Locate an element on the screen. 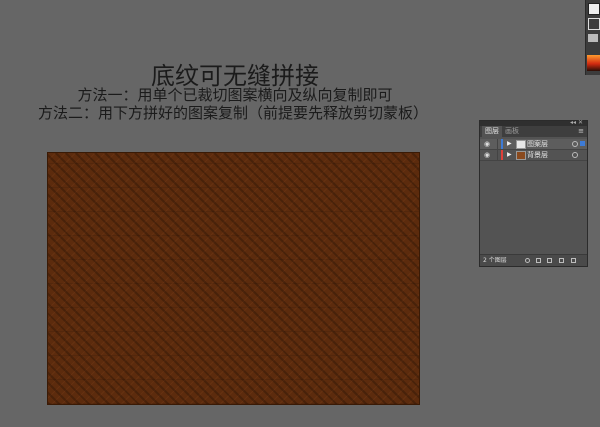  artboard-tool-icon is located at coordinates (593, 38).